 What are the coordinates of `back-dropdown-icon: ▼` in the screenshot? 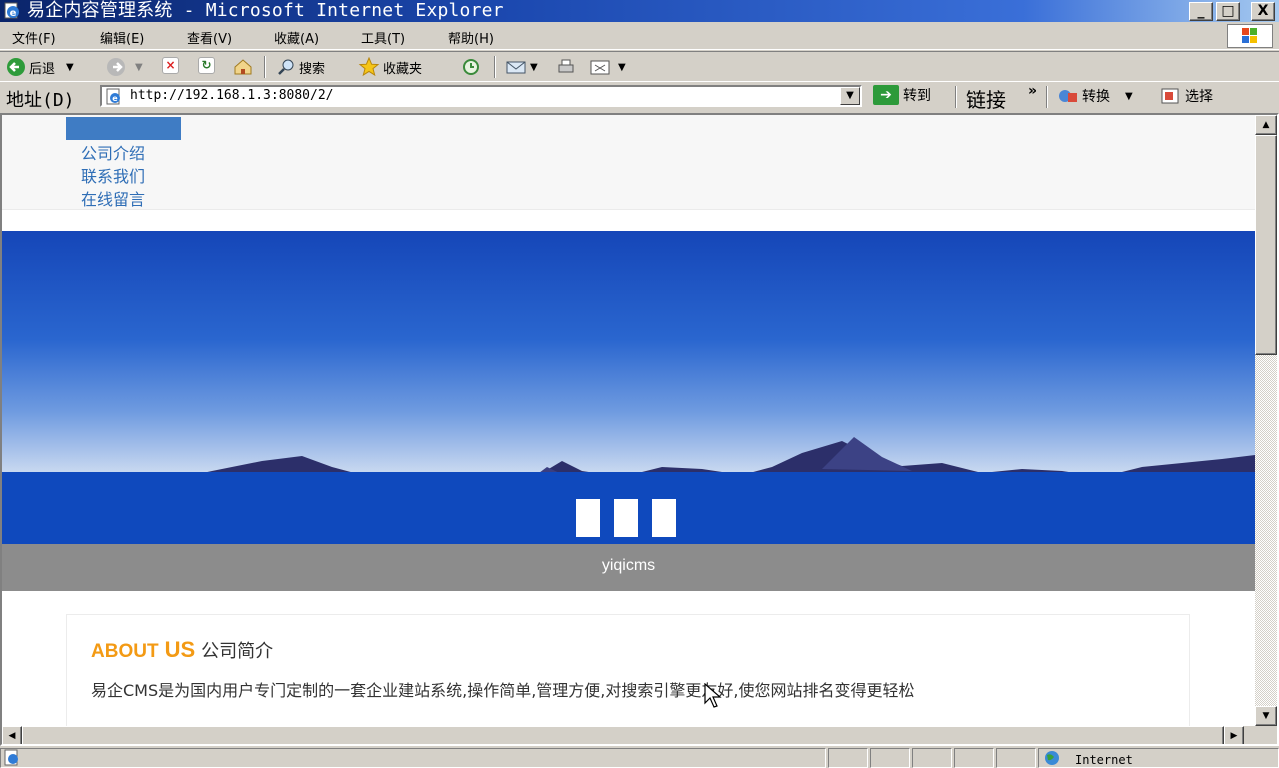 It's located at (70, 67).